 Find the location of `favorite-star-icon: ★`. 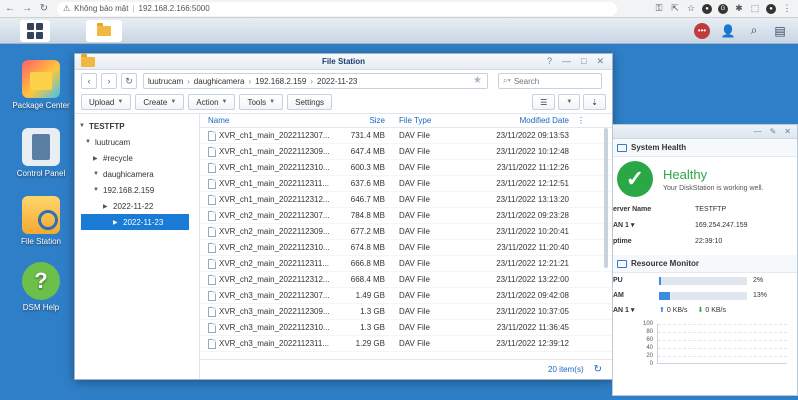

favorite-star-icon: ★ is located at coordinates (477, 80).